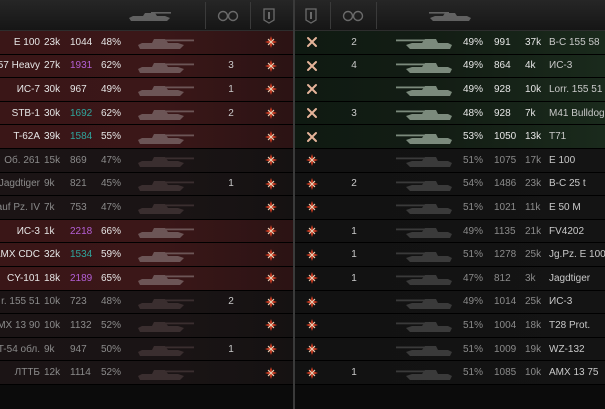  What do you see at coordinates (20, 349) in the screenshot?
I see `player-vehicle-name: T-54 обл.` at bounding box center [20, 349].